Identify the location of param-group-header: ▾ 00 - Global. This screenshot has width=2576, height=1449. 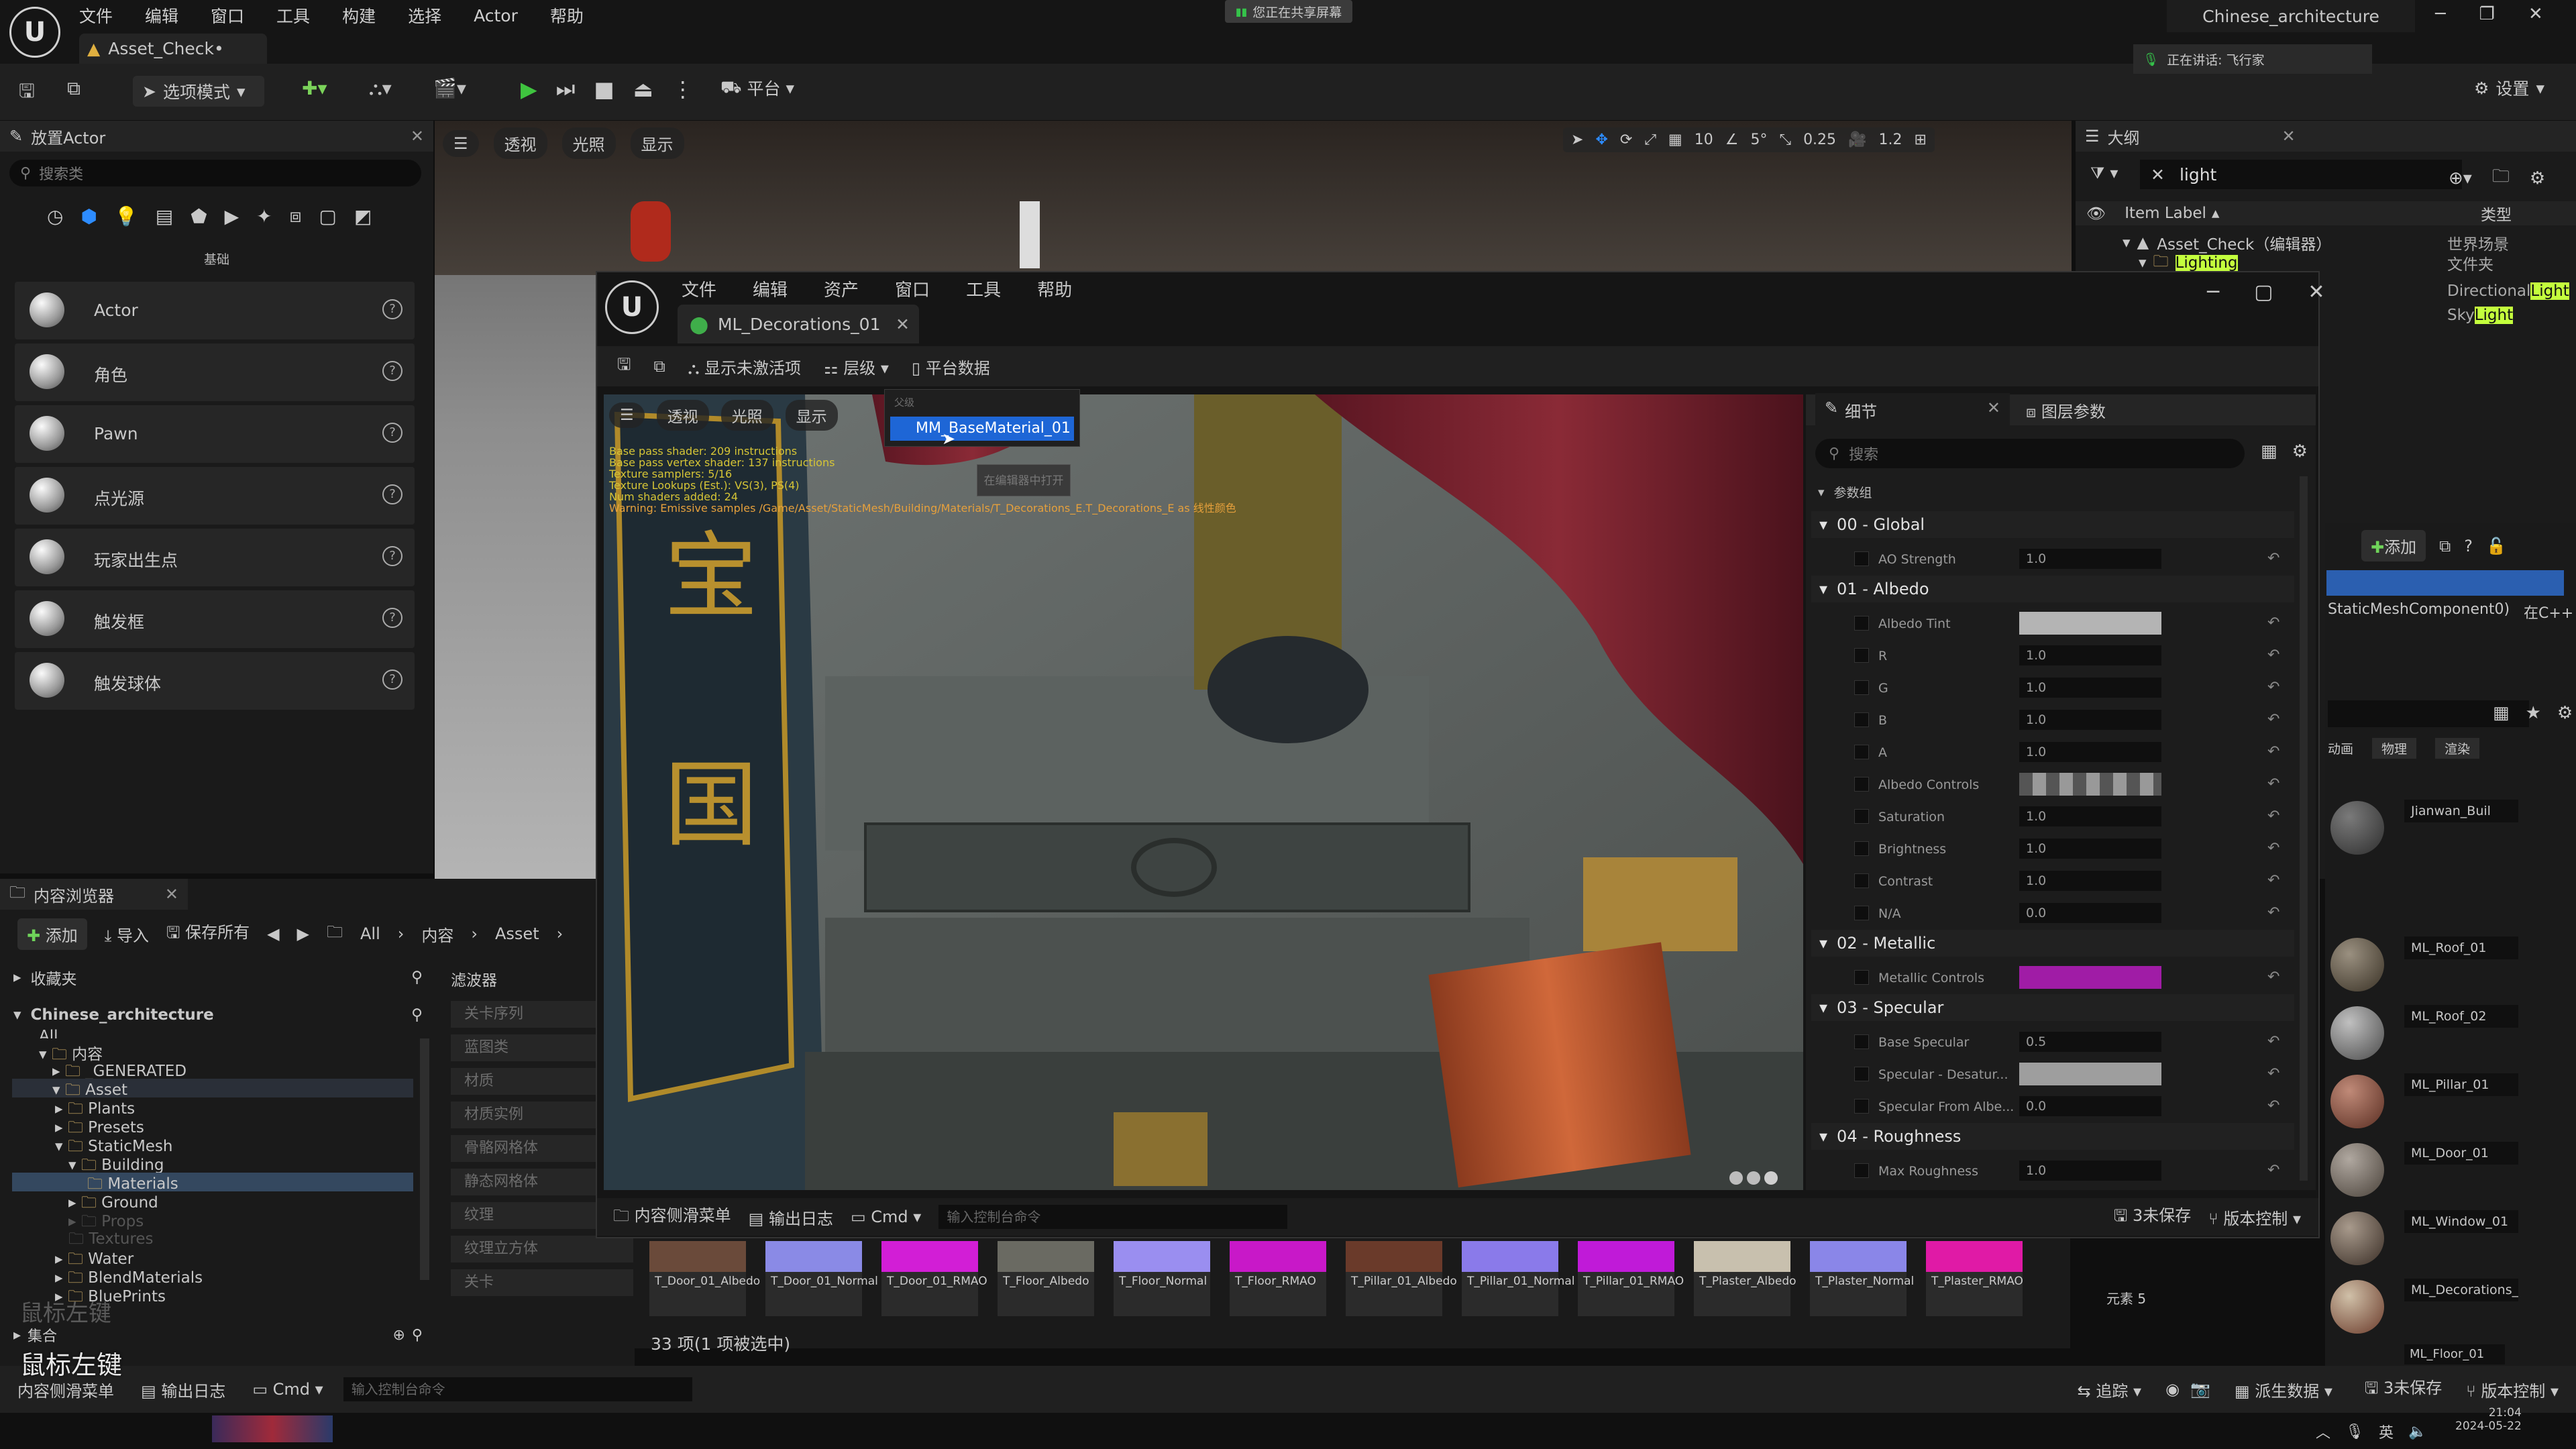
(2052, 524).